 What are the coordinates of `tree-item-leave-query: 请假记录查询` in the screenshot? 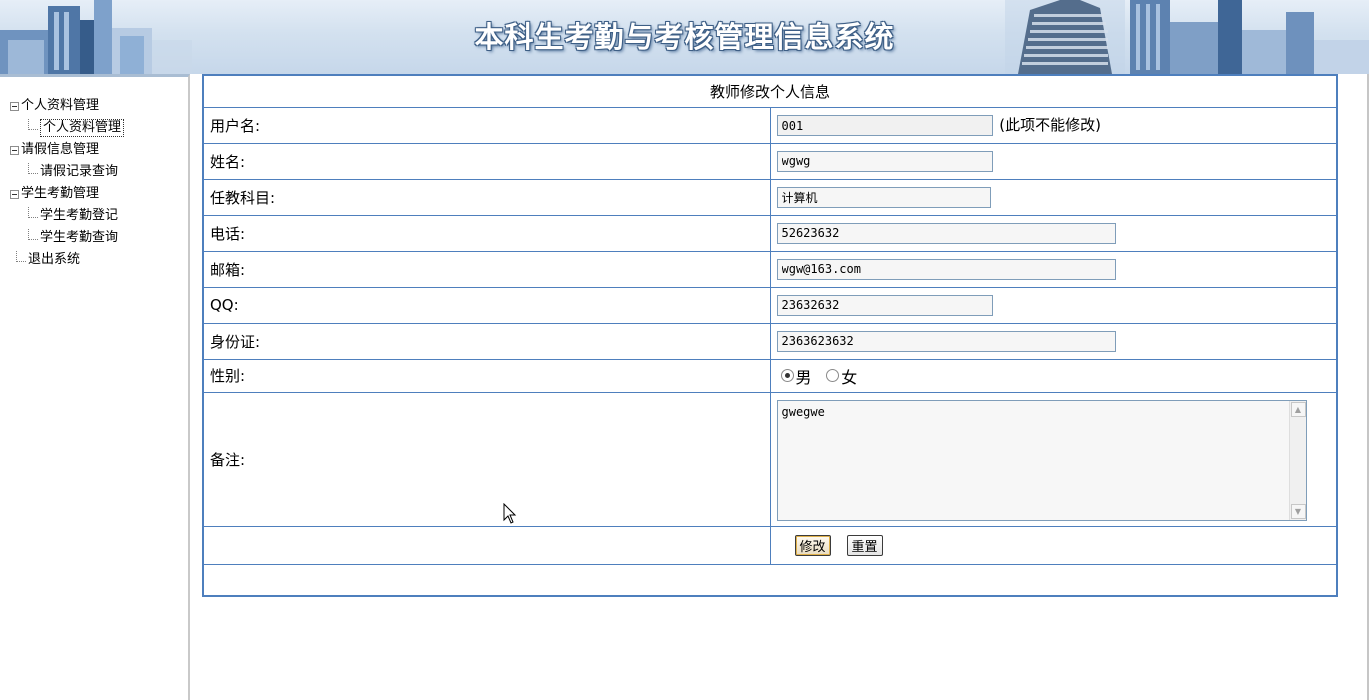 It's located at (67, 172).